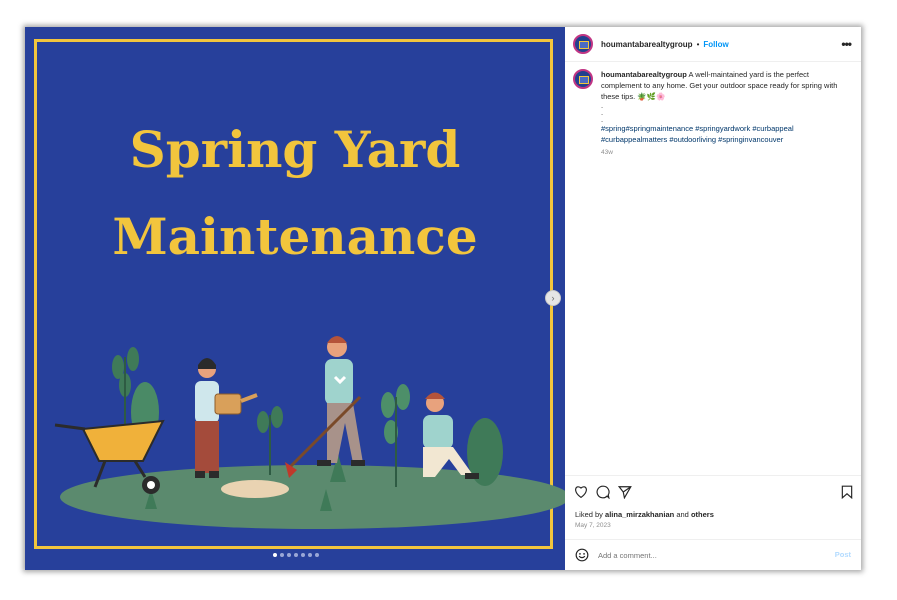 The image size is (897, 600). Describe the element at coordinates (651, 96) in the screenshot. I see `caption-emojis: 🪴🌿🌸` at that location.